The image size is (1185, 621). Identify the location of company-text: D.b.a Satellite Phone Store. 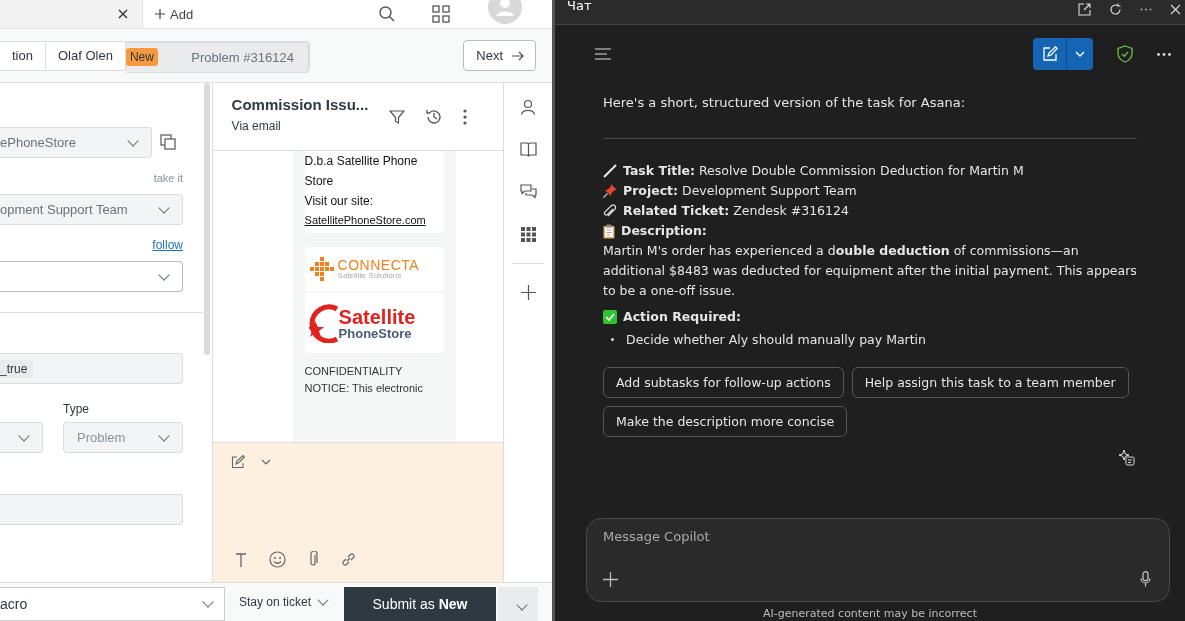
(361, 171).